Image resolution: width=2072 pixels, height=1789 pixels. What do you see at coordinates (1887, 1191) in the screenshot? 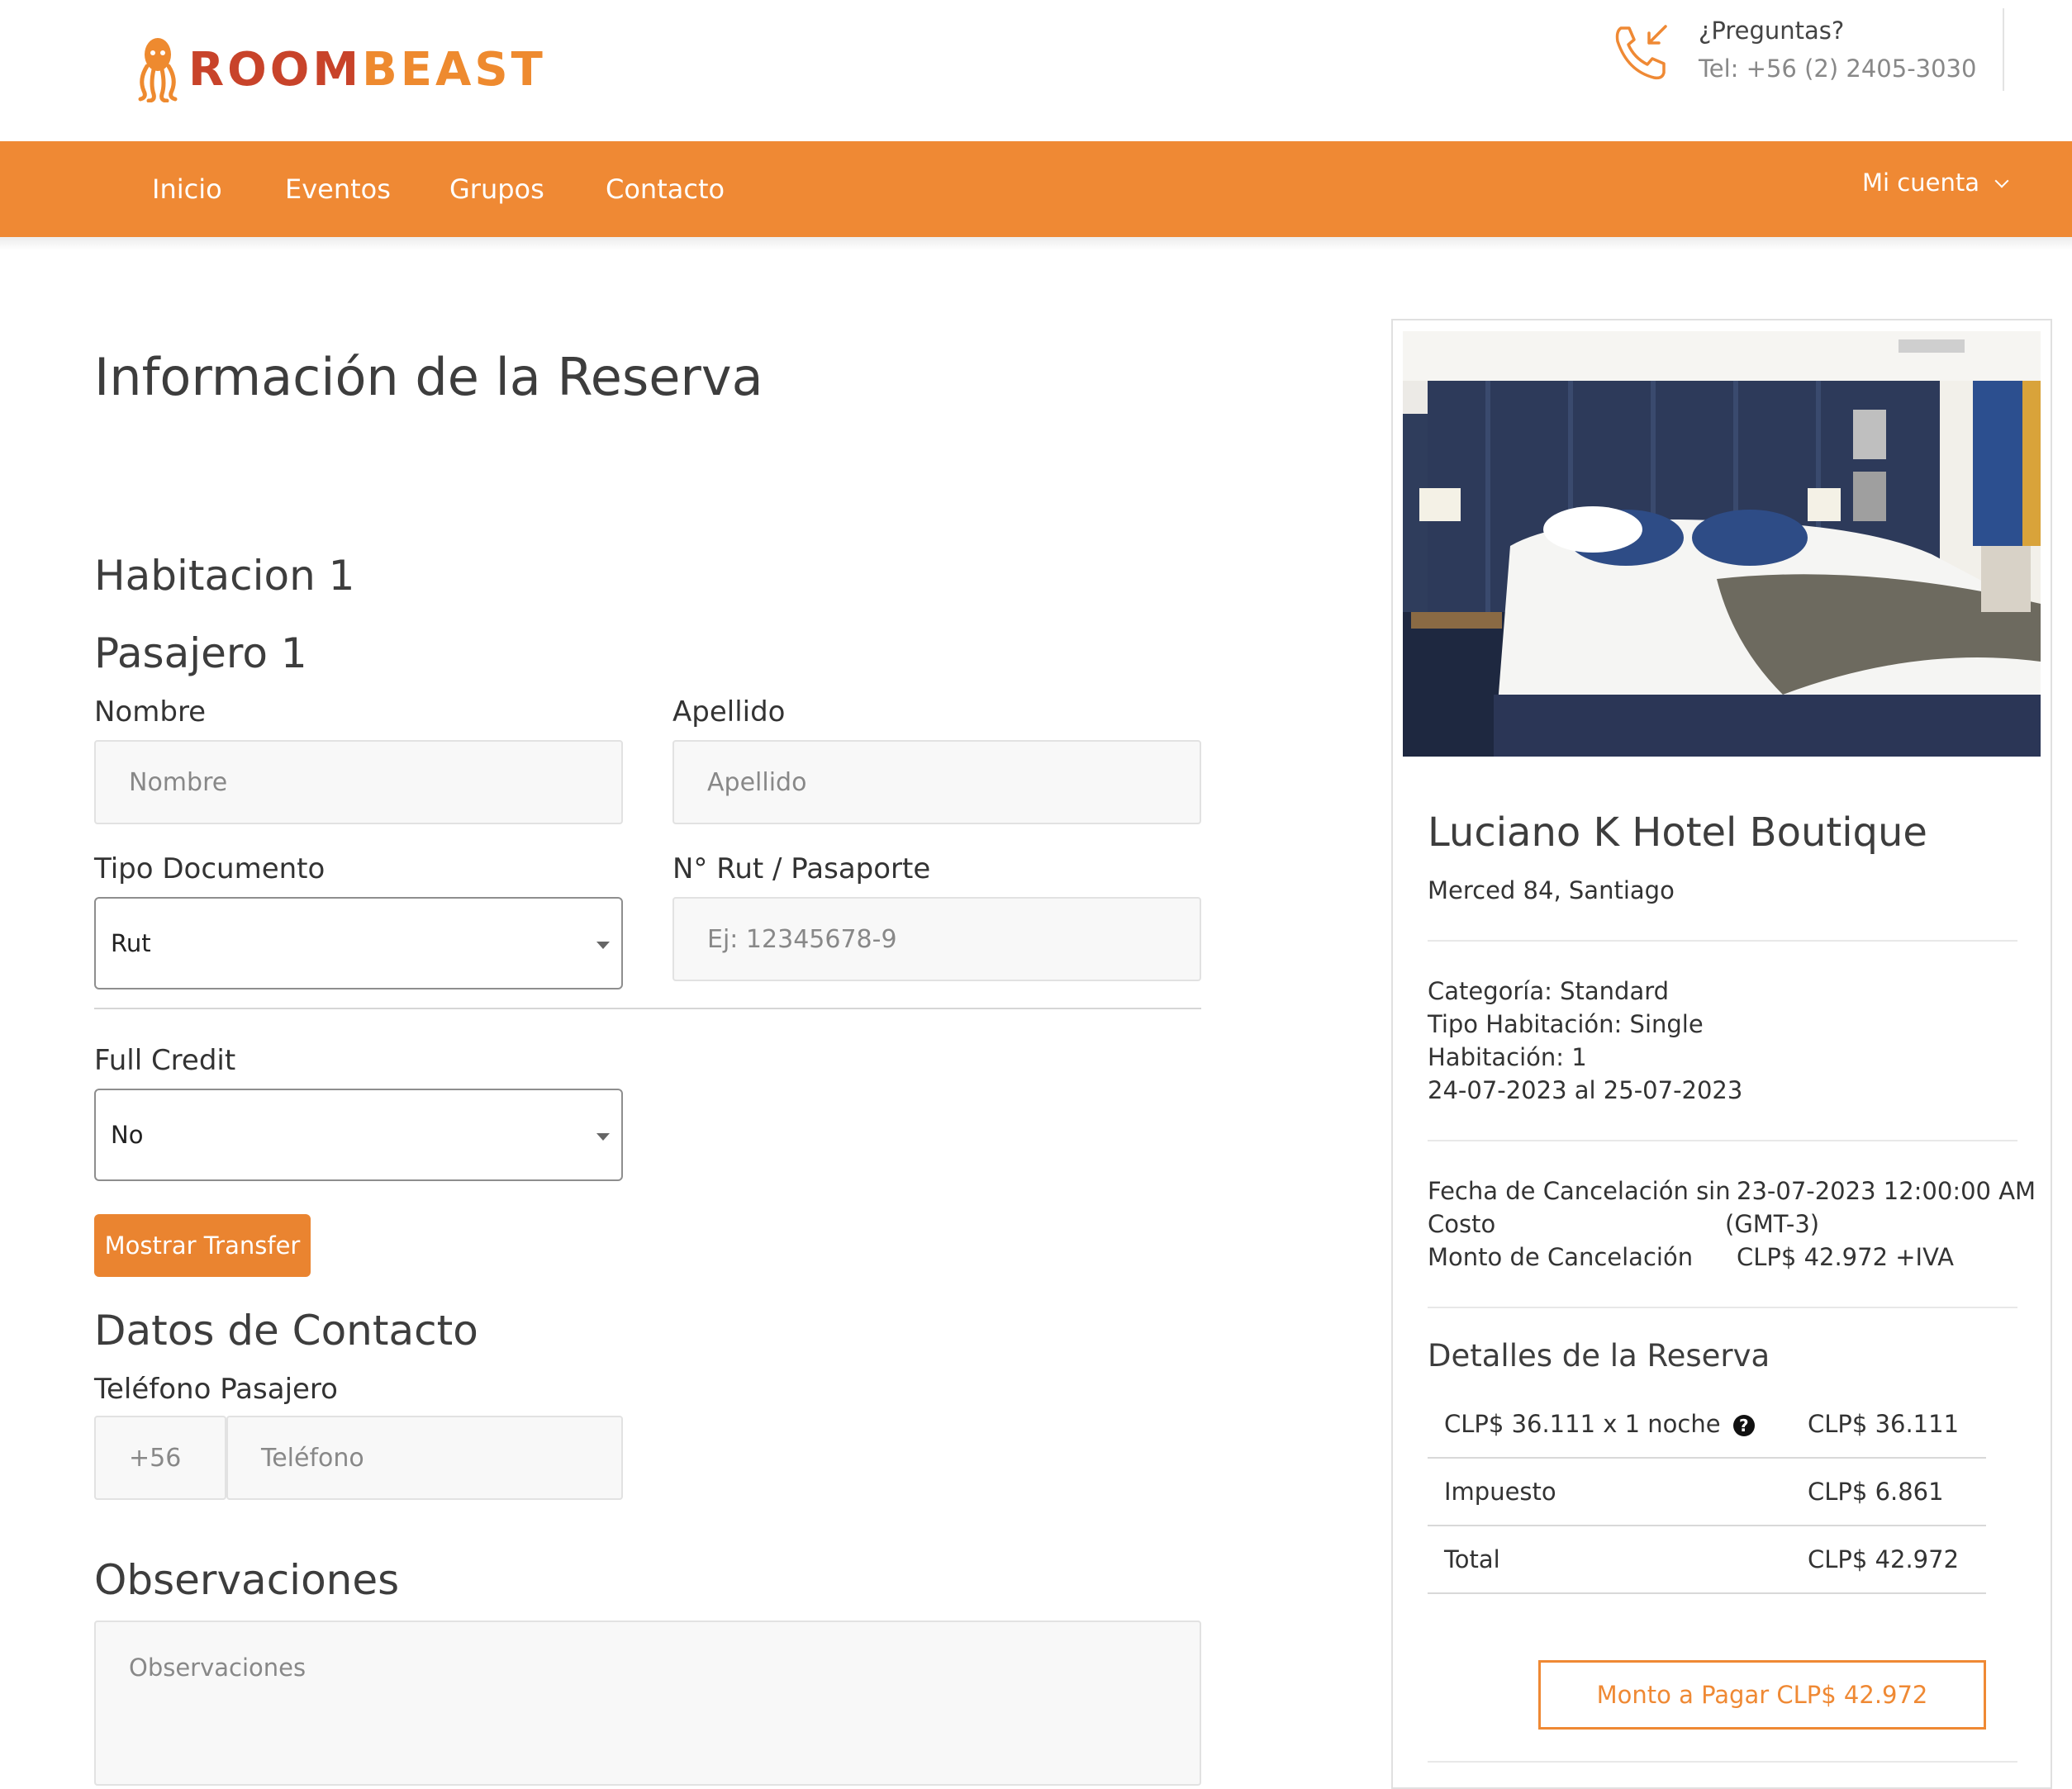
I see `cancel-date-value-line1: 23-07-2023 12:00:00 AM` at bounding box center [1887, 1191].